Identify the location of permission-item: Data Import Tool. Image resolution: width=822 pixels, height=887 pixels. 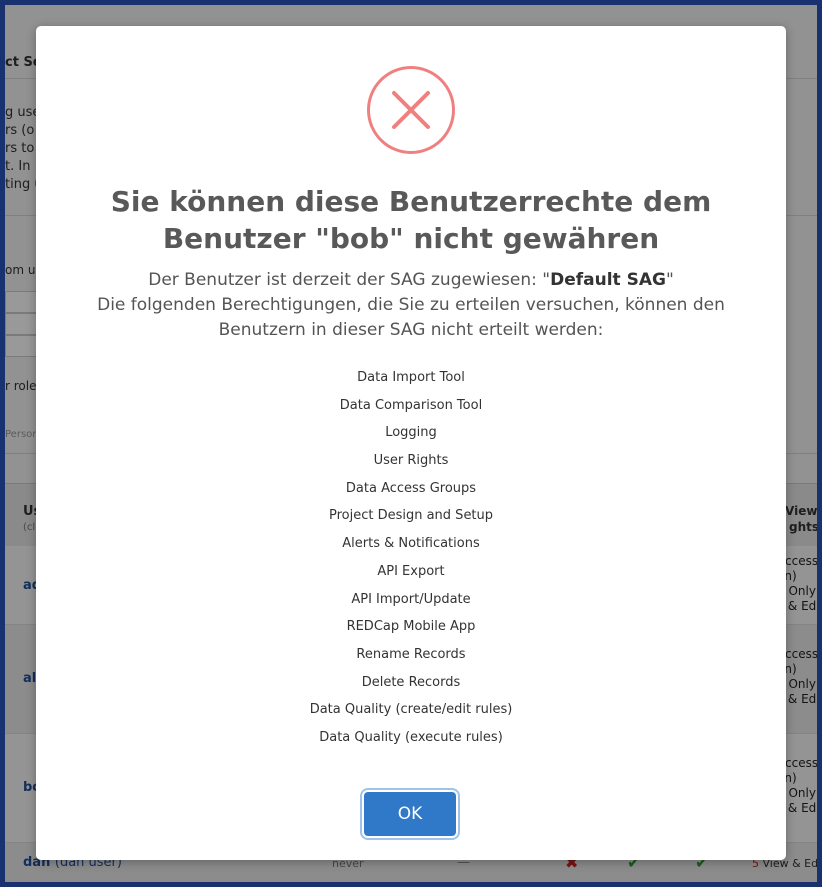
(411, 377).